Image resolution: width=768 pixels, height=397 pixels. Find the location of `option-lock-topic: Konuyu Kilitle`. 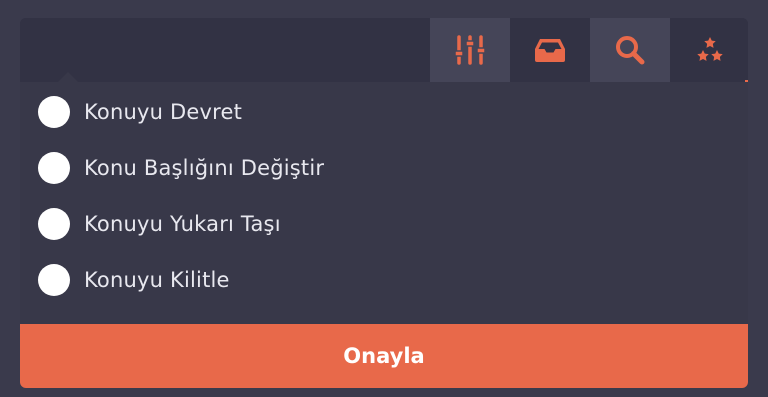

option-lock-topic: Konuyu Kilitle is located at coordinates (384, 280).